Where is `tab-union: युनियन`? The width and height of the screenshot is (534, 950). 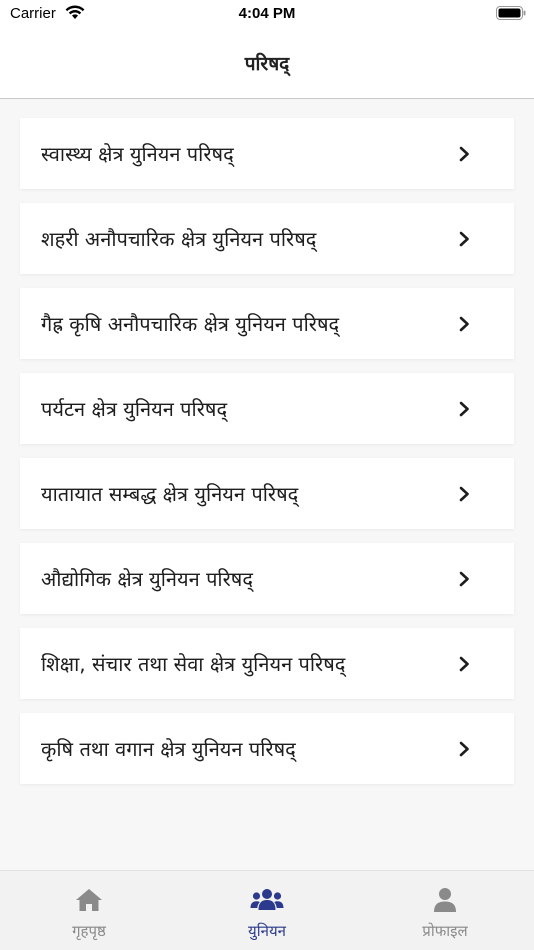 tab-union: युनियन is located at coordinates (267, 910).